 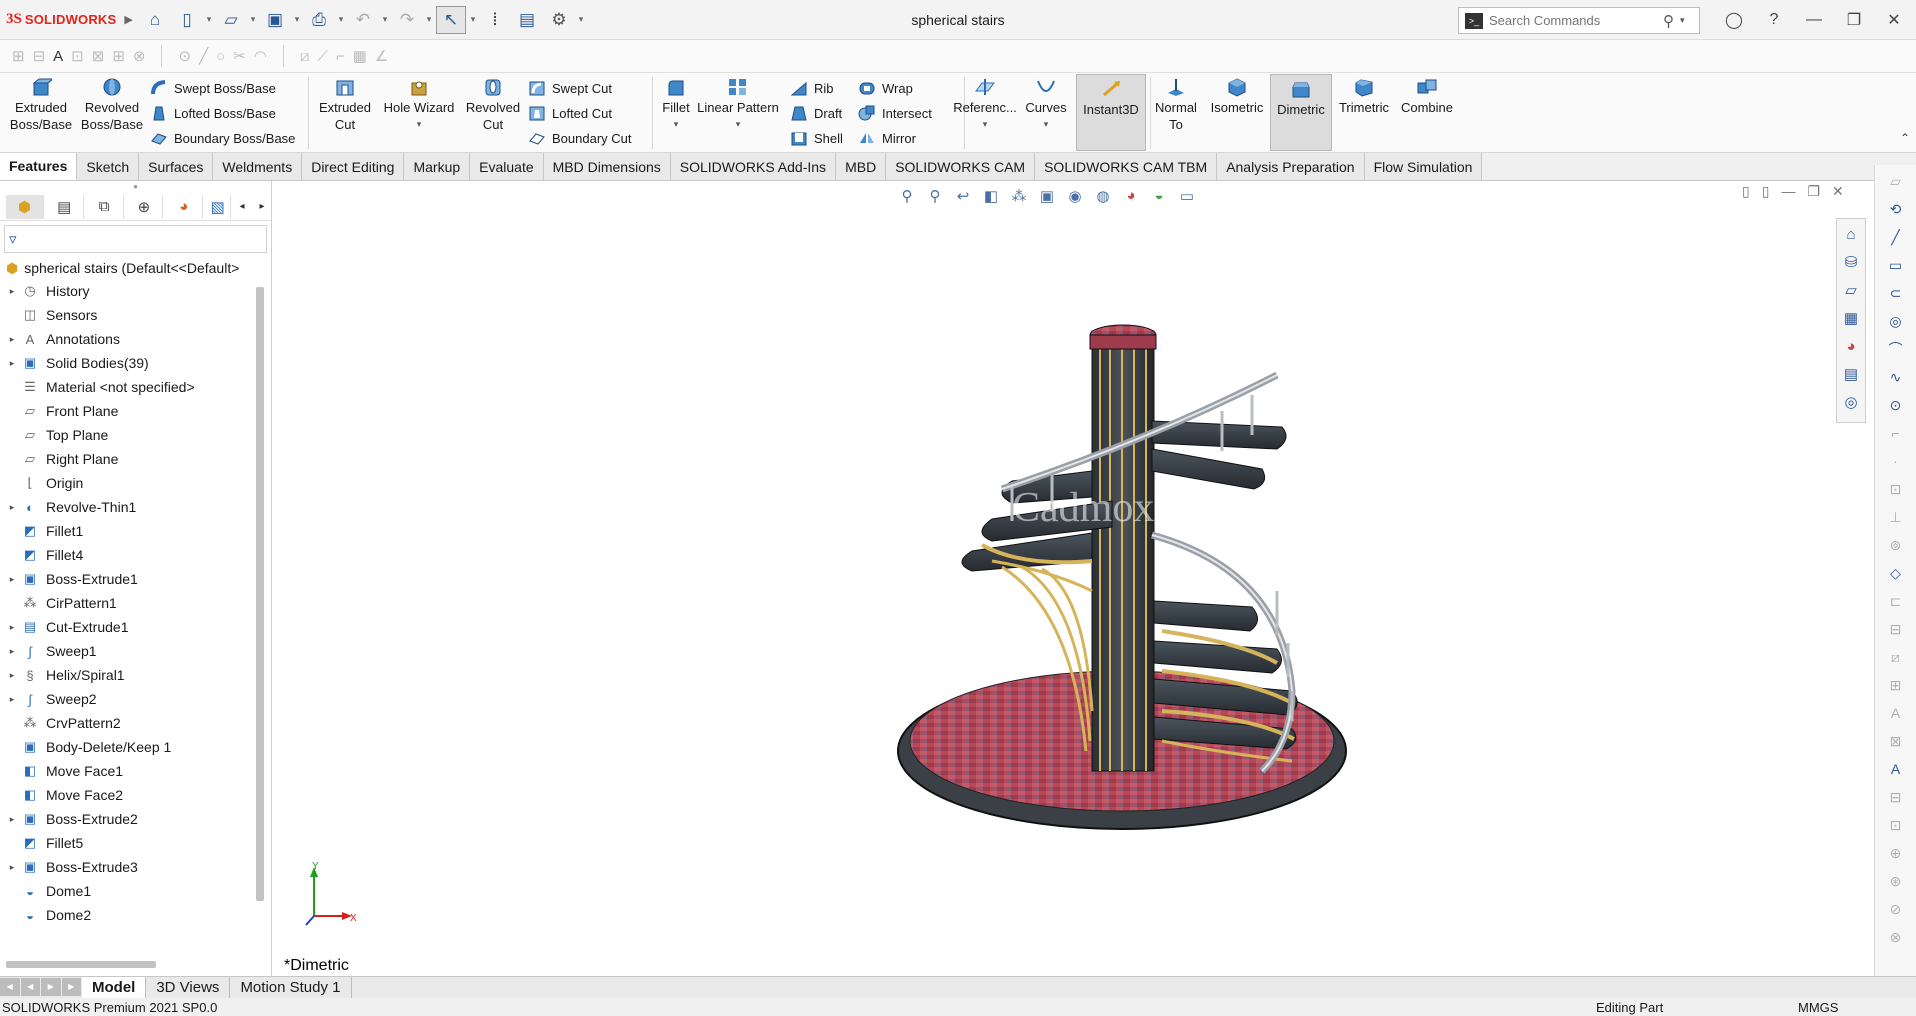 I want to click on tab-3d-views: 3D Views, so click(x=188, y=987).